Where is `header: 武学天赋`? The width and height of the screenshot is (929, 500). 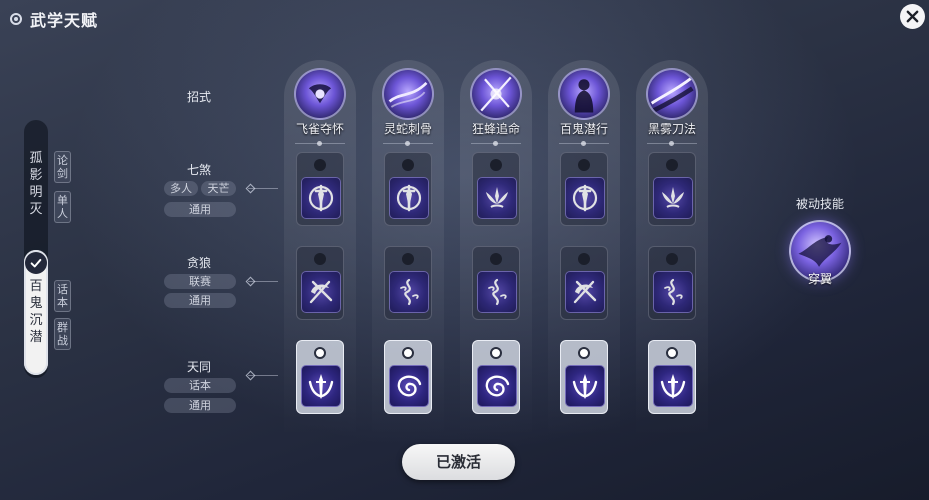
header: 武学天赋 is located at coordinates (54, 19).